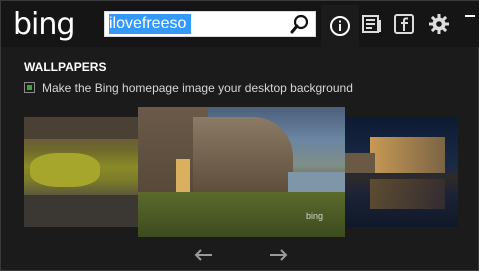 Image resolution: width=479 pixels, height=271 pixels. I want to click on previous-wallpaper-button, so click(203, 255).